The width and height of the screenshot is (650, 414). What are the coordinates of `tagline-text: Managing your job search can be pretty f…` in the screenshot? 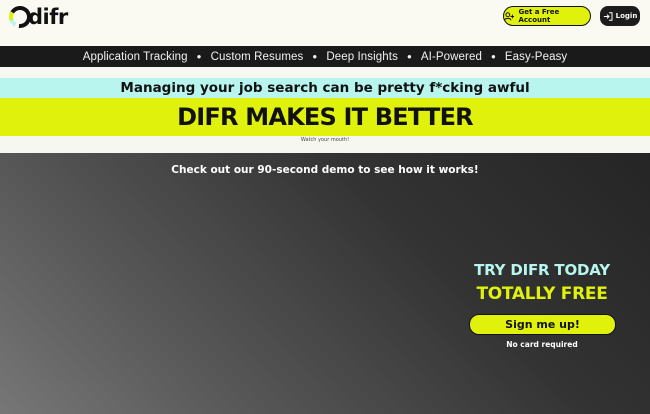 It's located at (325, 88).